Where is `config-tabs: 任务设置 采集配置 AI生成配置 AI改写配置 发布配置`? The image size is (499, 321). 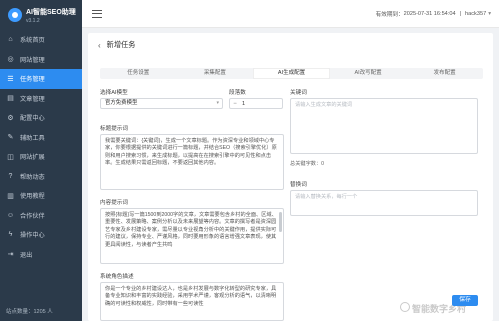
config-tabs: 任务设置 采集配置 AI生成配置 AI改写配置 发布配置 is located at coordinates (291, 73).